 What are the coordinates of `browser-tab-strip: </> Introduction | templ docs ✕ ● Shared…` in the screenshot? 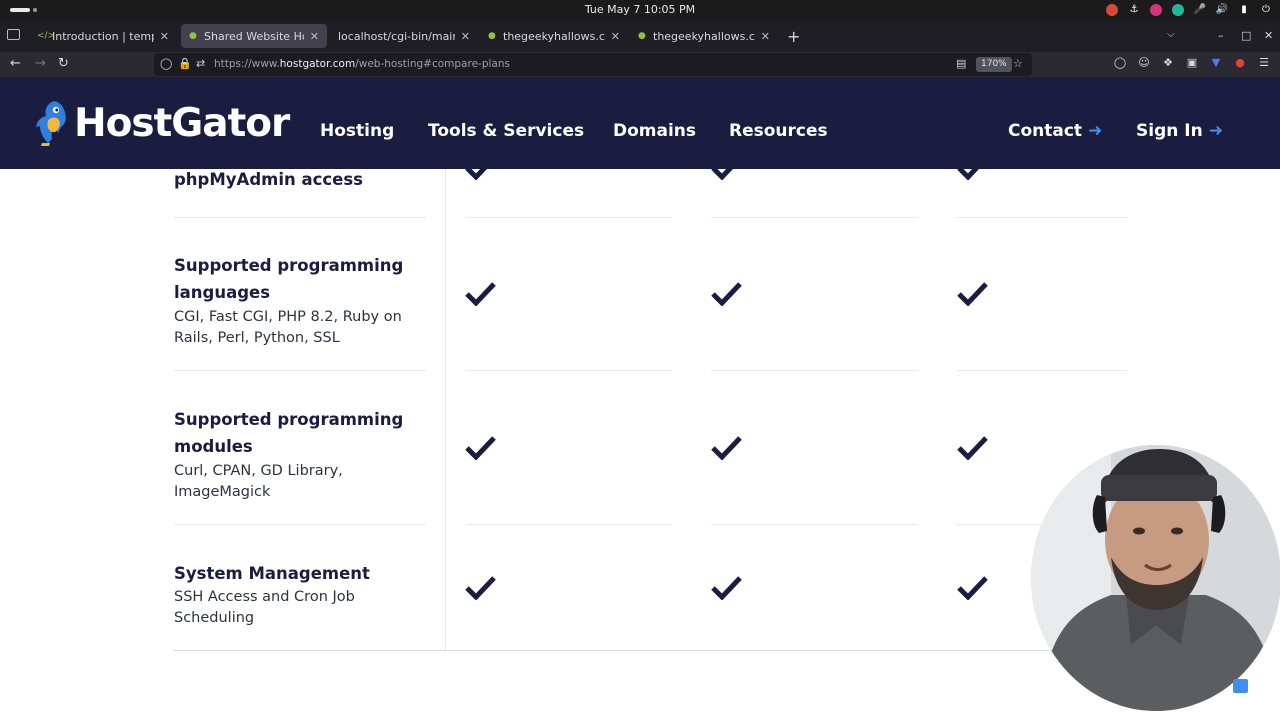 It's located at (640, 36).